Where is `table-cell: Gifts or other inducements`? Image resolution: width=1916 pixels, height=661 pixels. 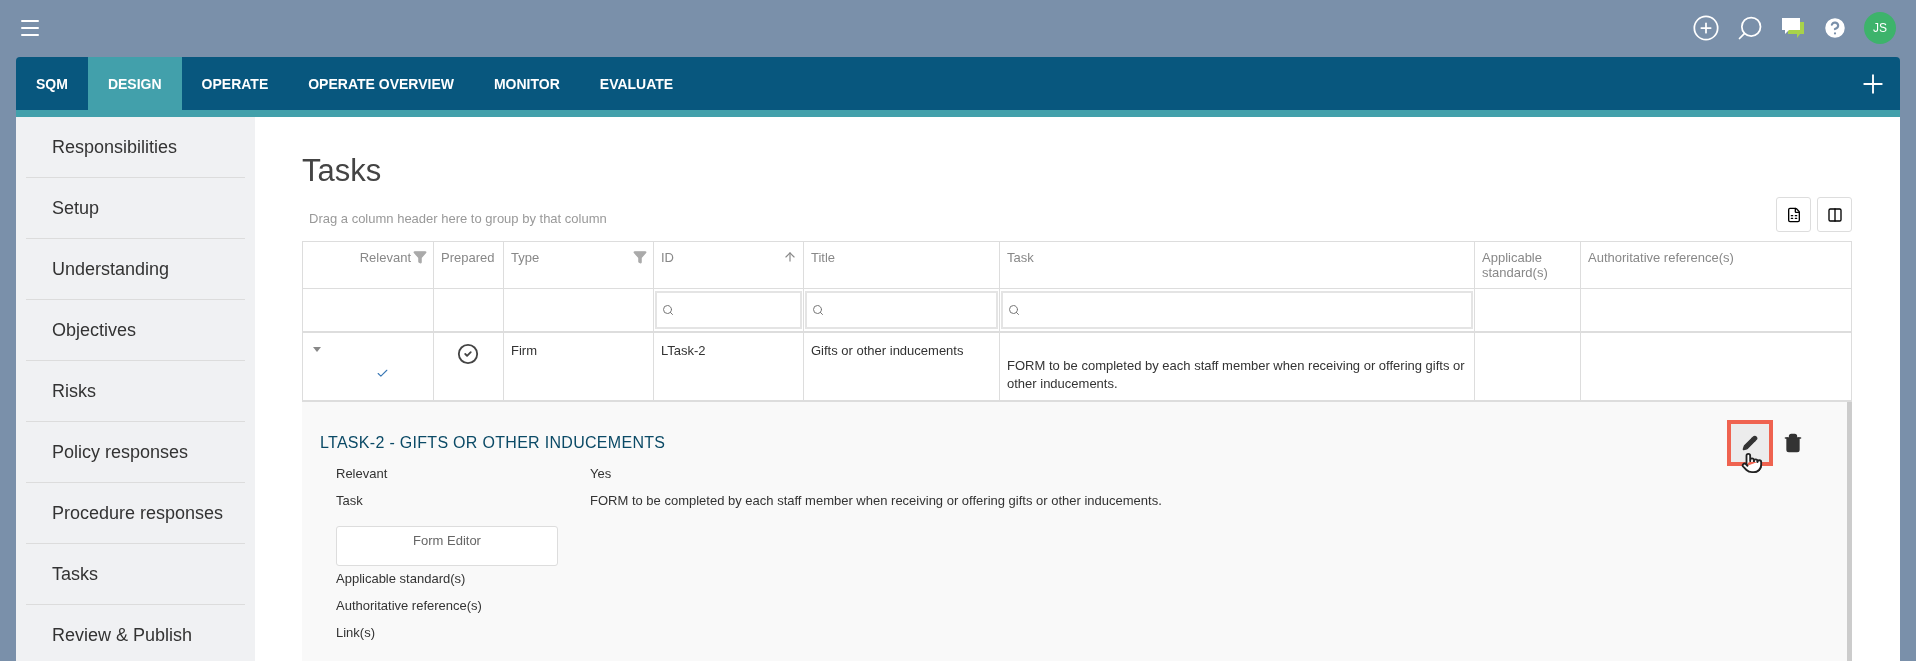
table-cell: Gifts or other inducements is located at coordinates (902, 367).